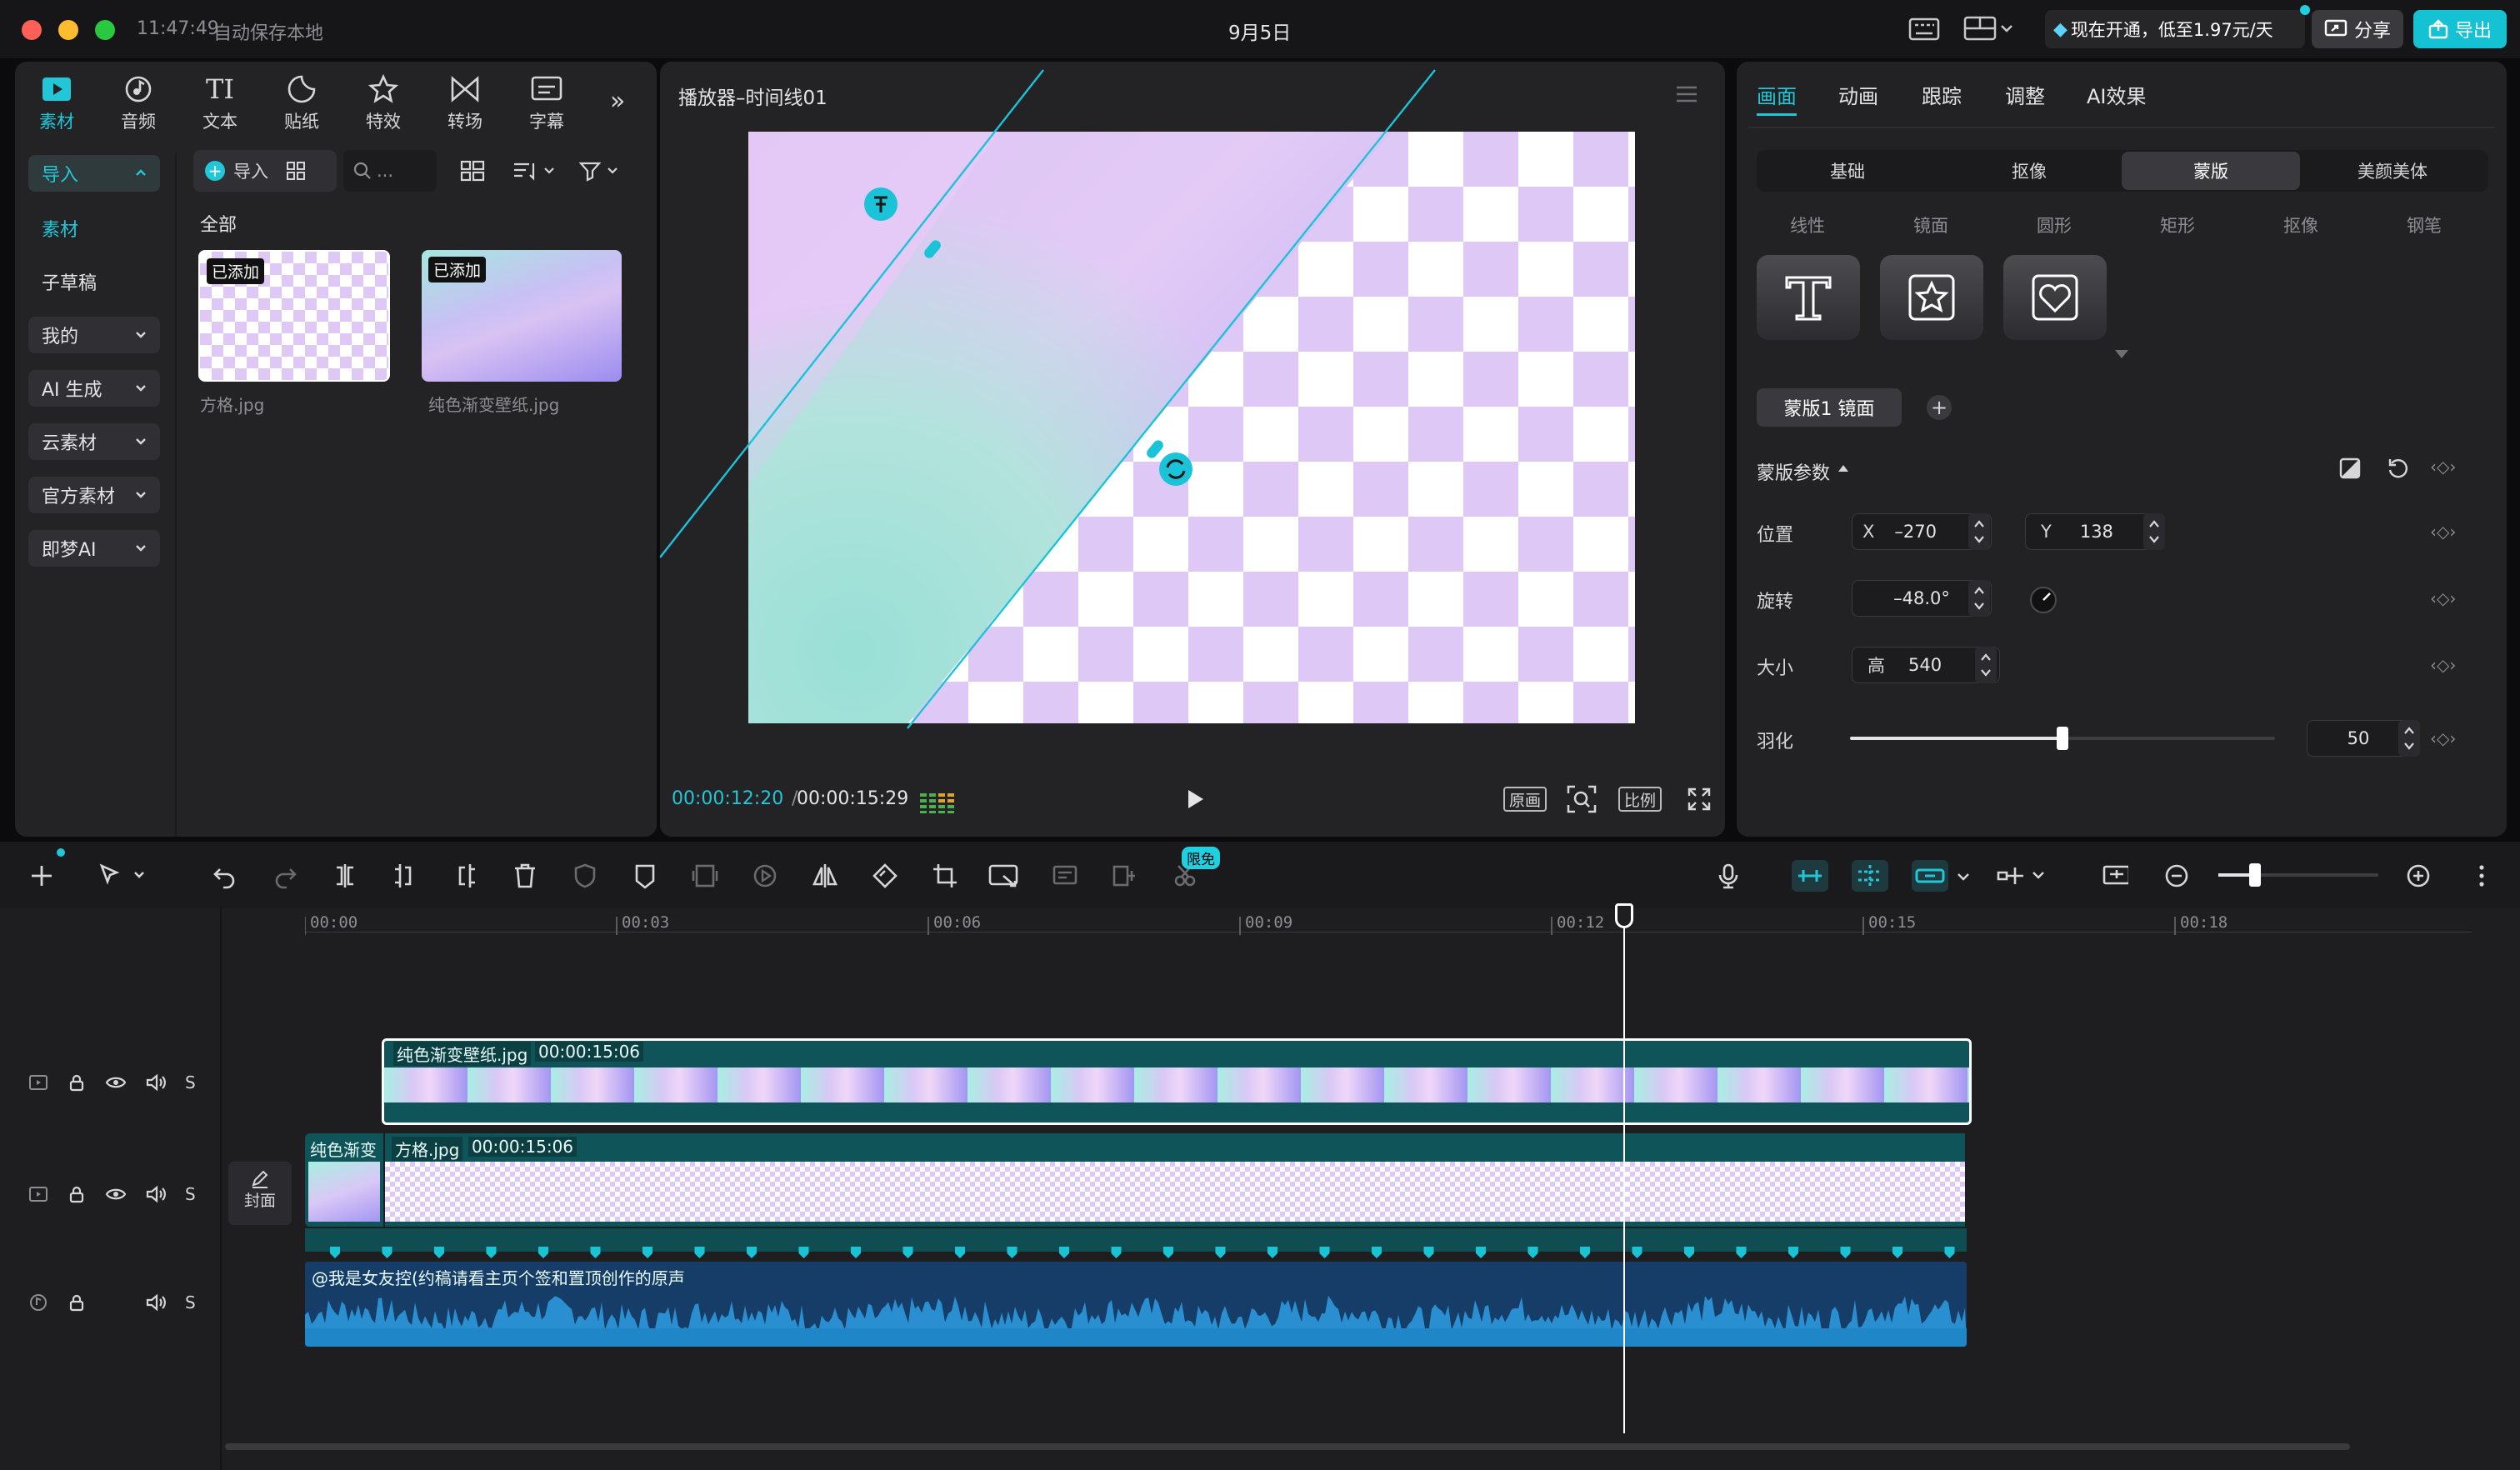  I want to click on linkage-button, so click(1930, 876).